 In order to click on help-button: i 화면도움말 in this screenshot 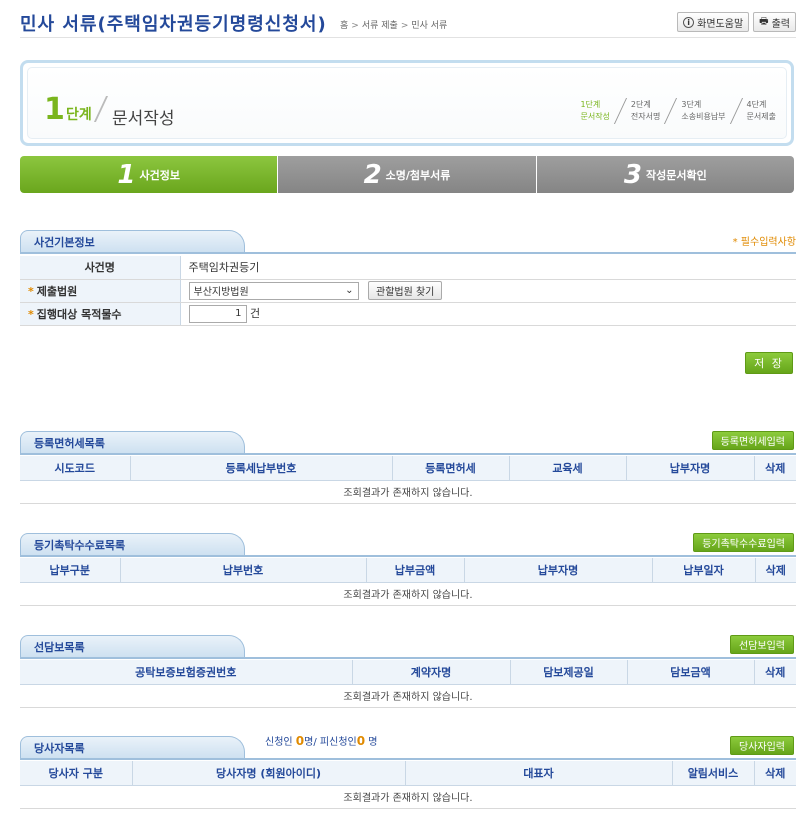, I will do `click(713, 22)`.